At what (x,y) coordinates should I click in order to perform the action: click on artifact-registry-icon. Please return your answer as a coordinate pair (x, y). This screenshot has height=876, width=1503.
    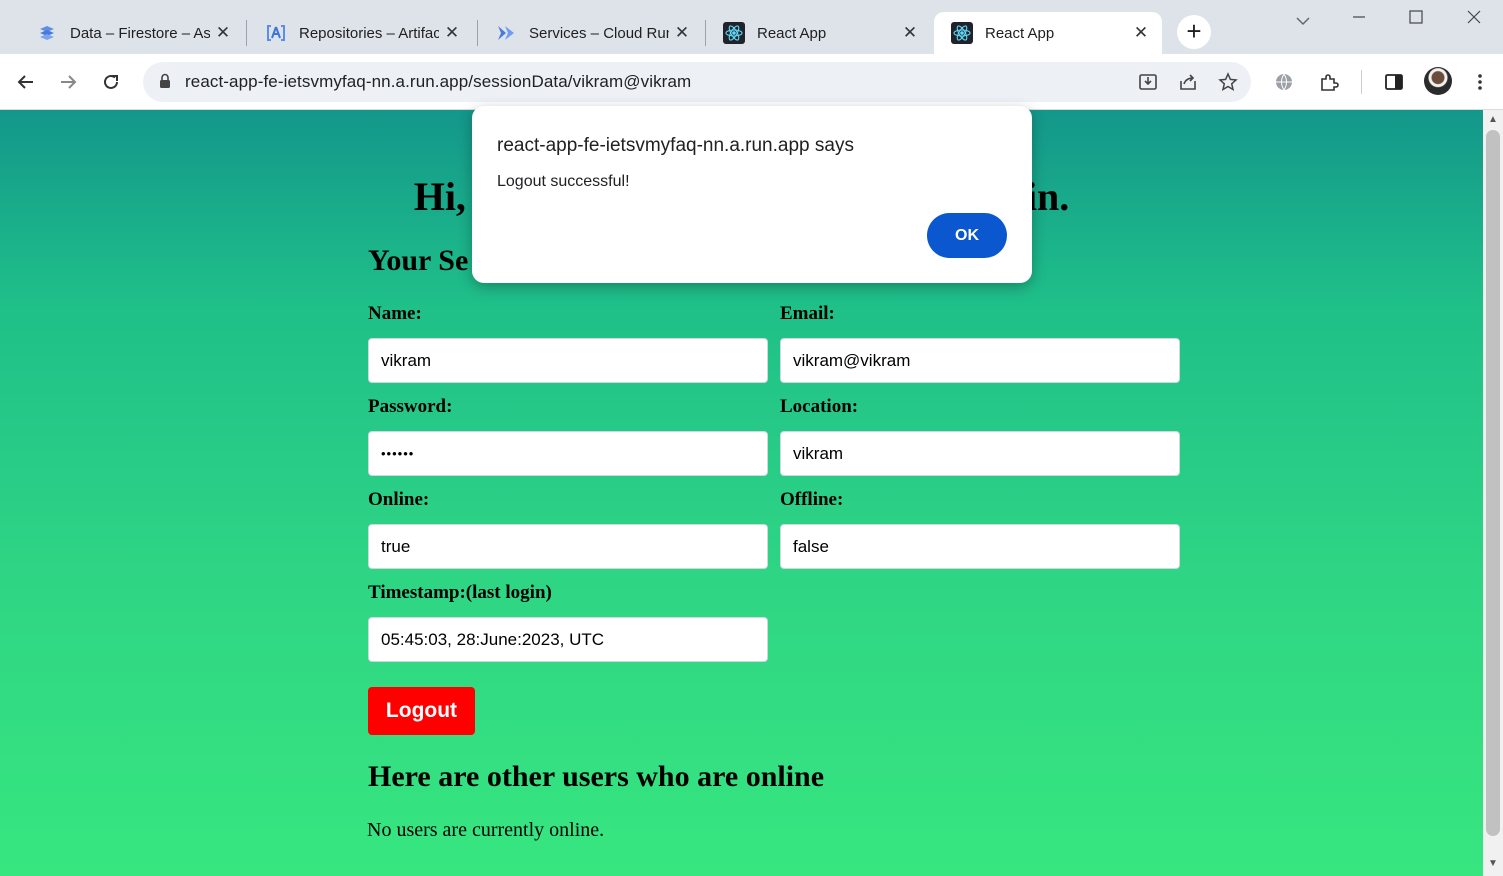
    Looking at the image, I should click on (276, 33).